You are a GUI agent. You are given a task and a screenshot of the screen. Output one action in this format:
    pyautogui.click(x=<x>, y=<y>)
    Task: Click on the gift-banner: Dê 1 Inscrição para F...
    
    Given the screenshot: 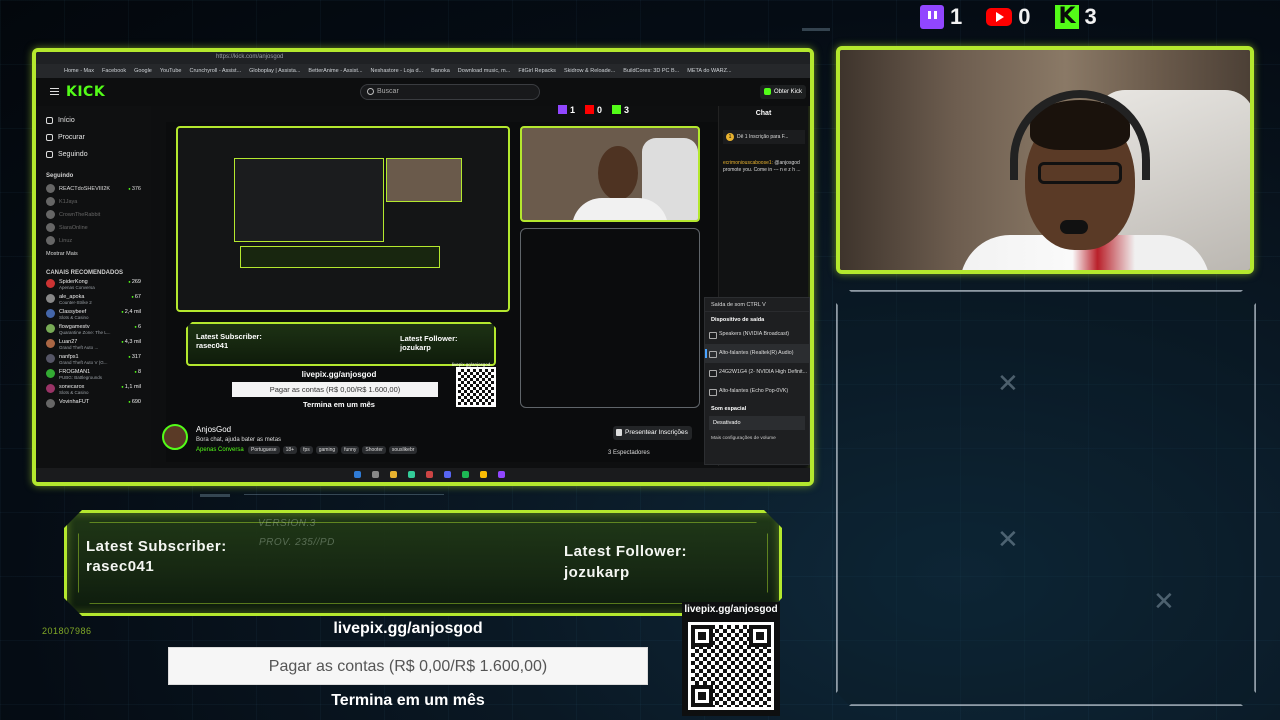 What is the action you would take?
    pyautogui.click(x=764, y=137)
    